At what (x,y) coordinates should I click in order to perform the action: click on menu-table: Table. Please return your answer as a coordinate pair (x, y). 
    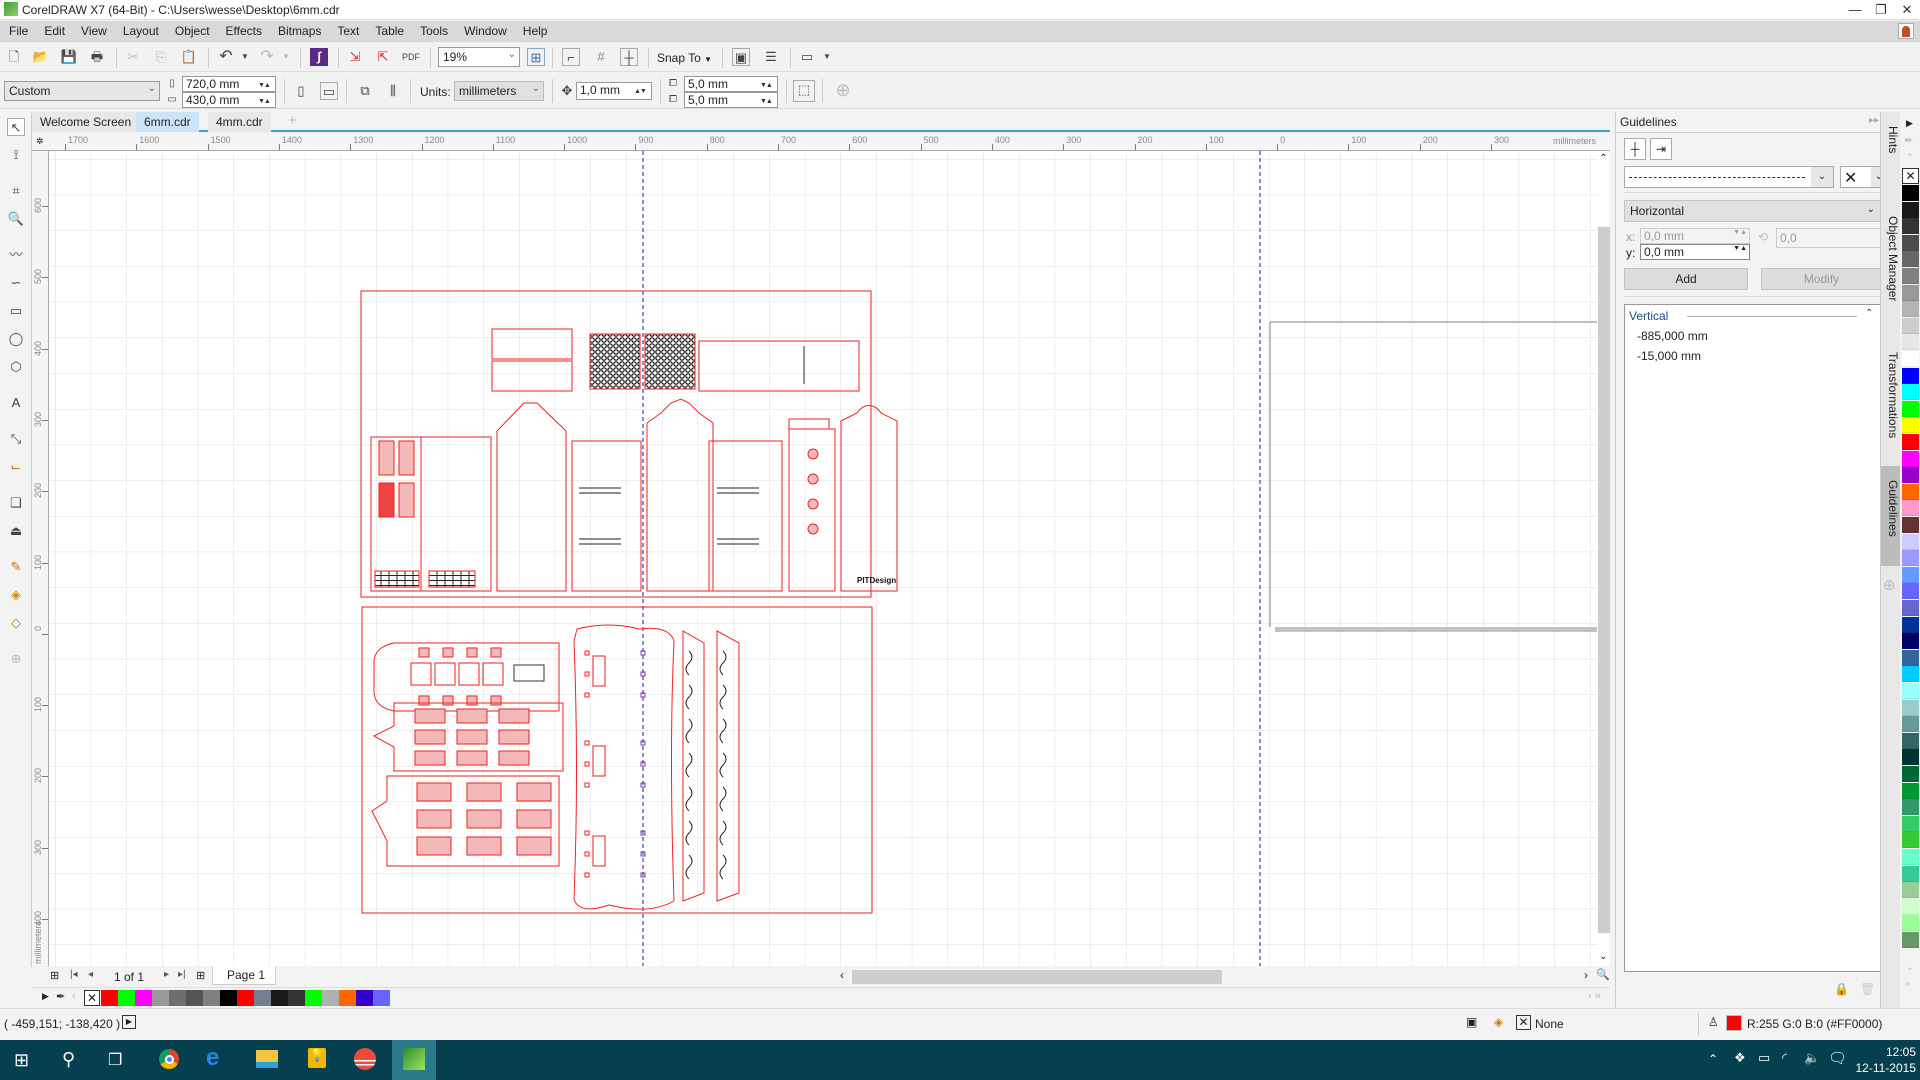
    Looking at the image, I should click on (388, 29).